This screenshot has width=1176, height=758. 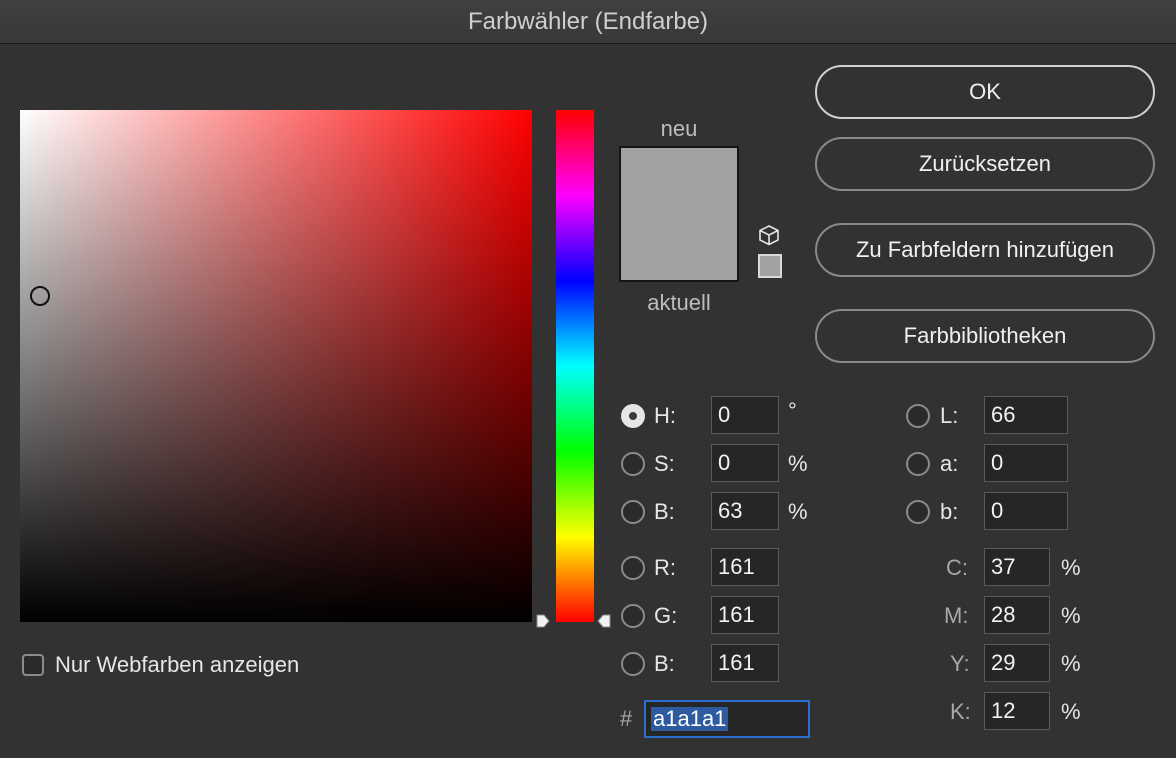 What do you see at coordinates (918, 464) in the screenshot?
I see `radio-a` at bounding box center [918, 464].